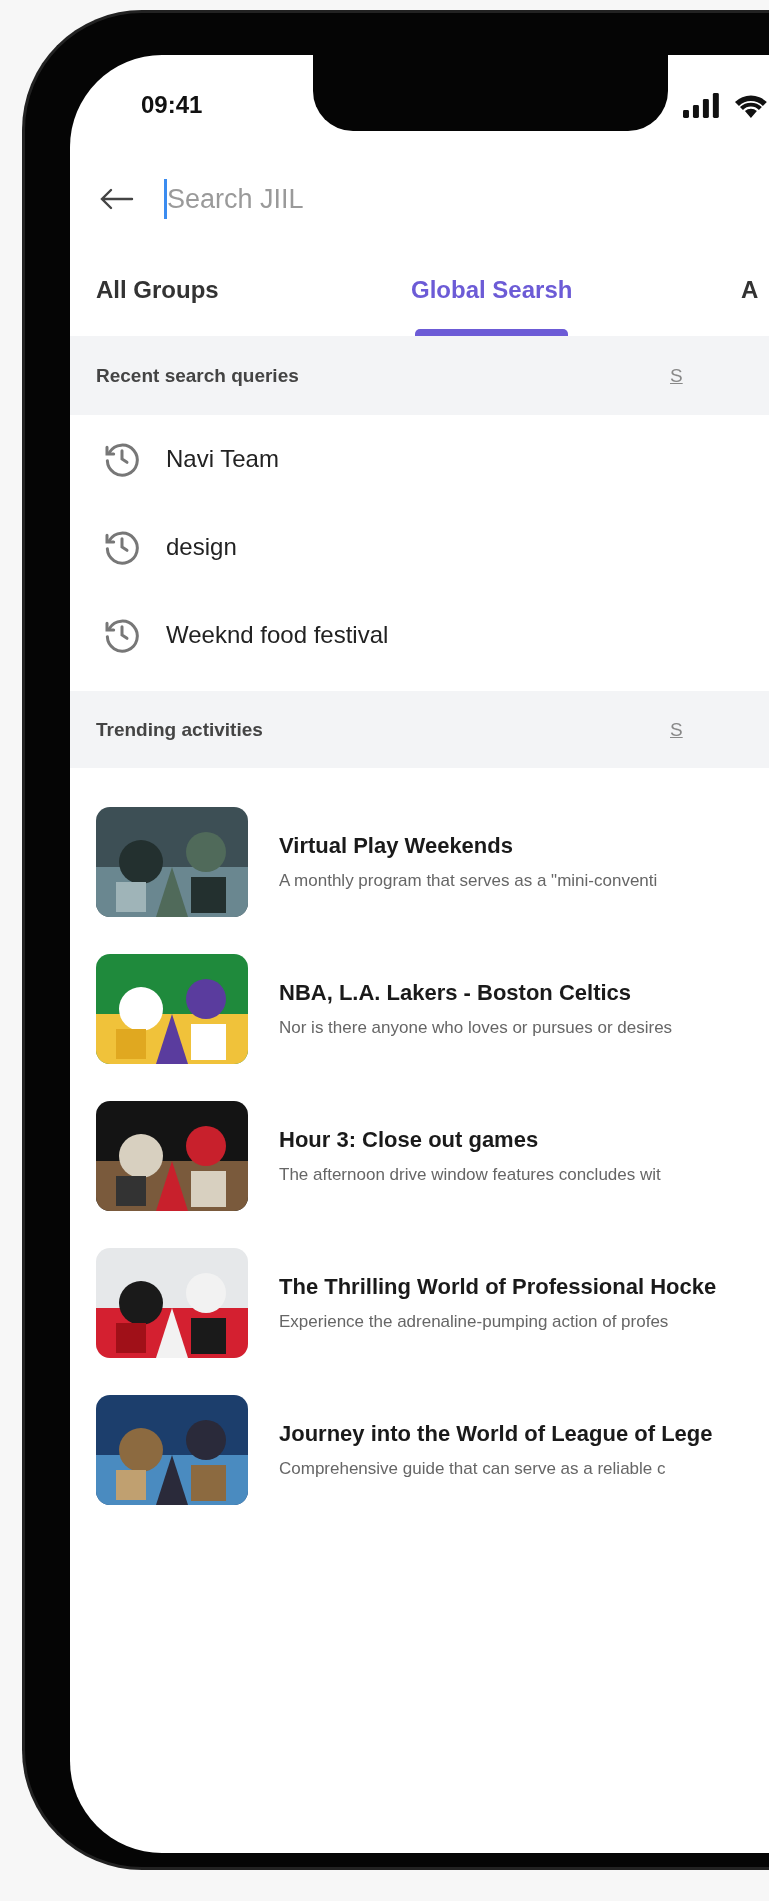 Image resolution: width=769 pixels, height=1901 pixels. I want to click on activity-title: NBA, L.A. Lakers - Boston Celtics, so click(476, 993).